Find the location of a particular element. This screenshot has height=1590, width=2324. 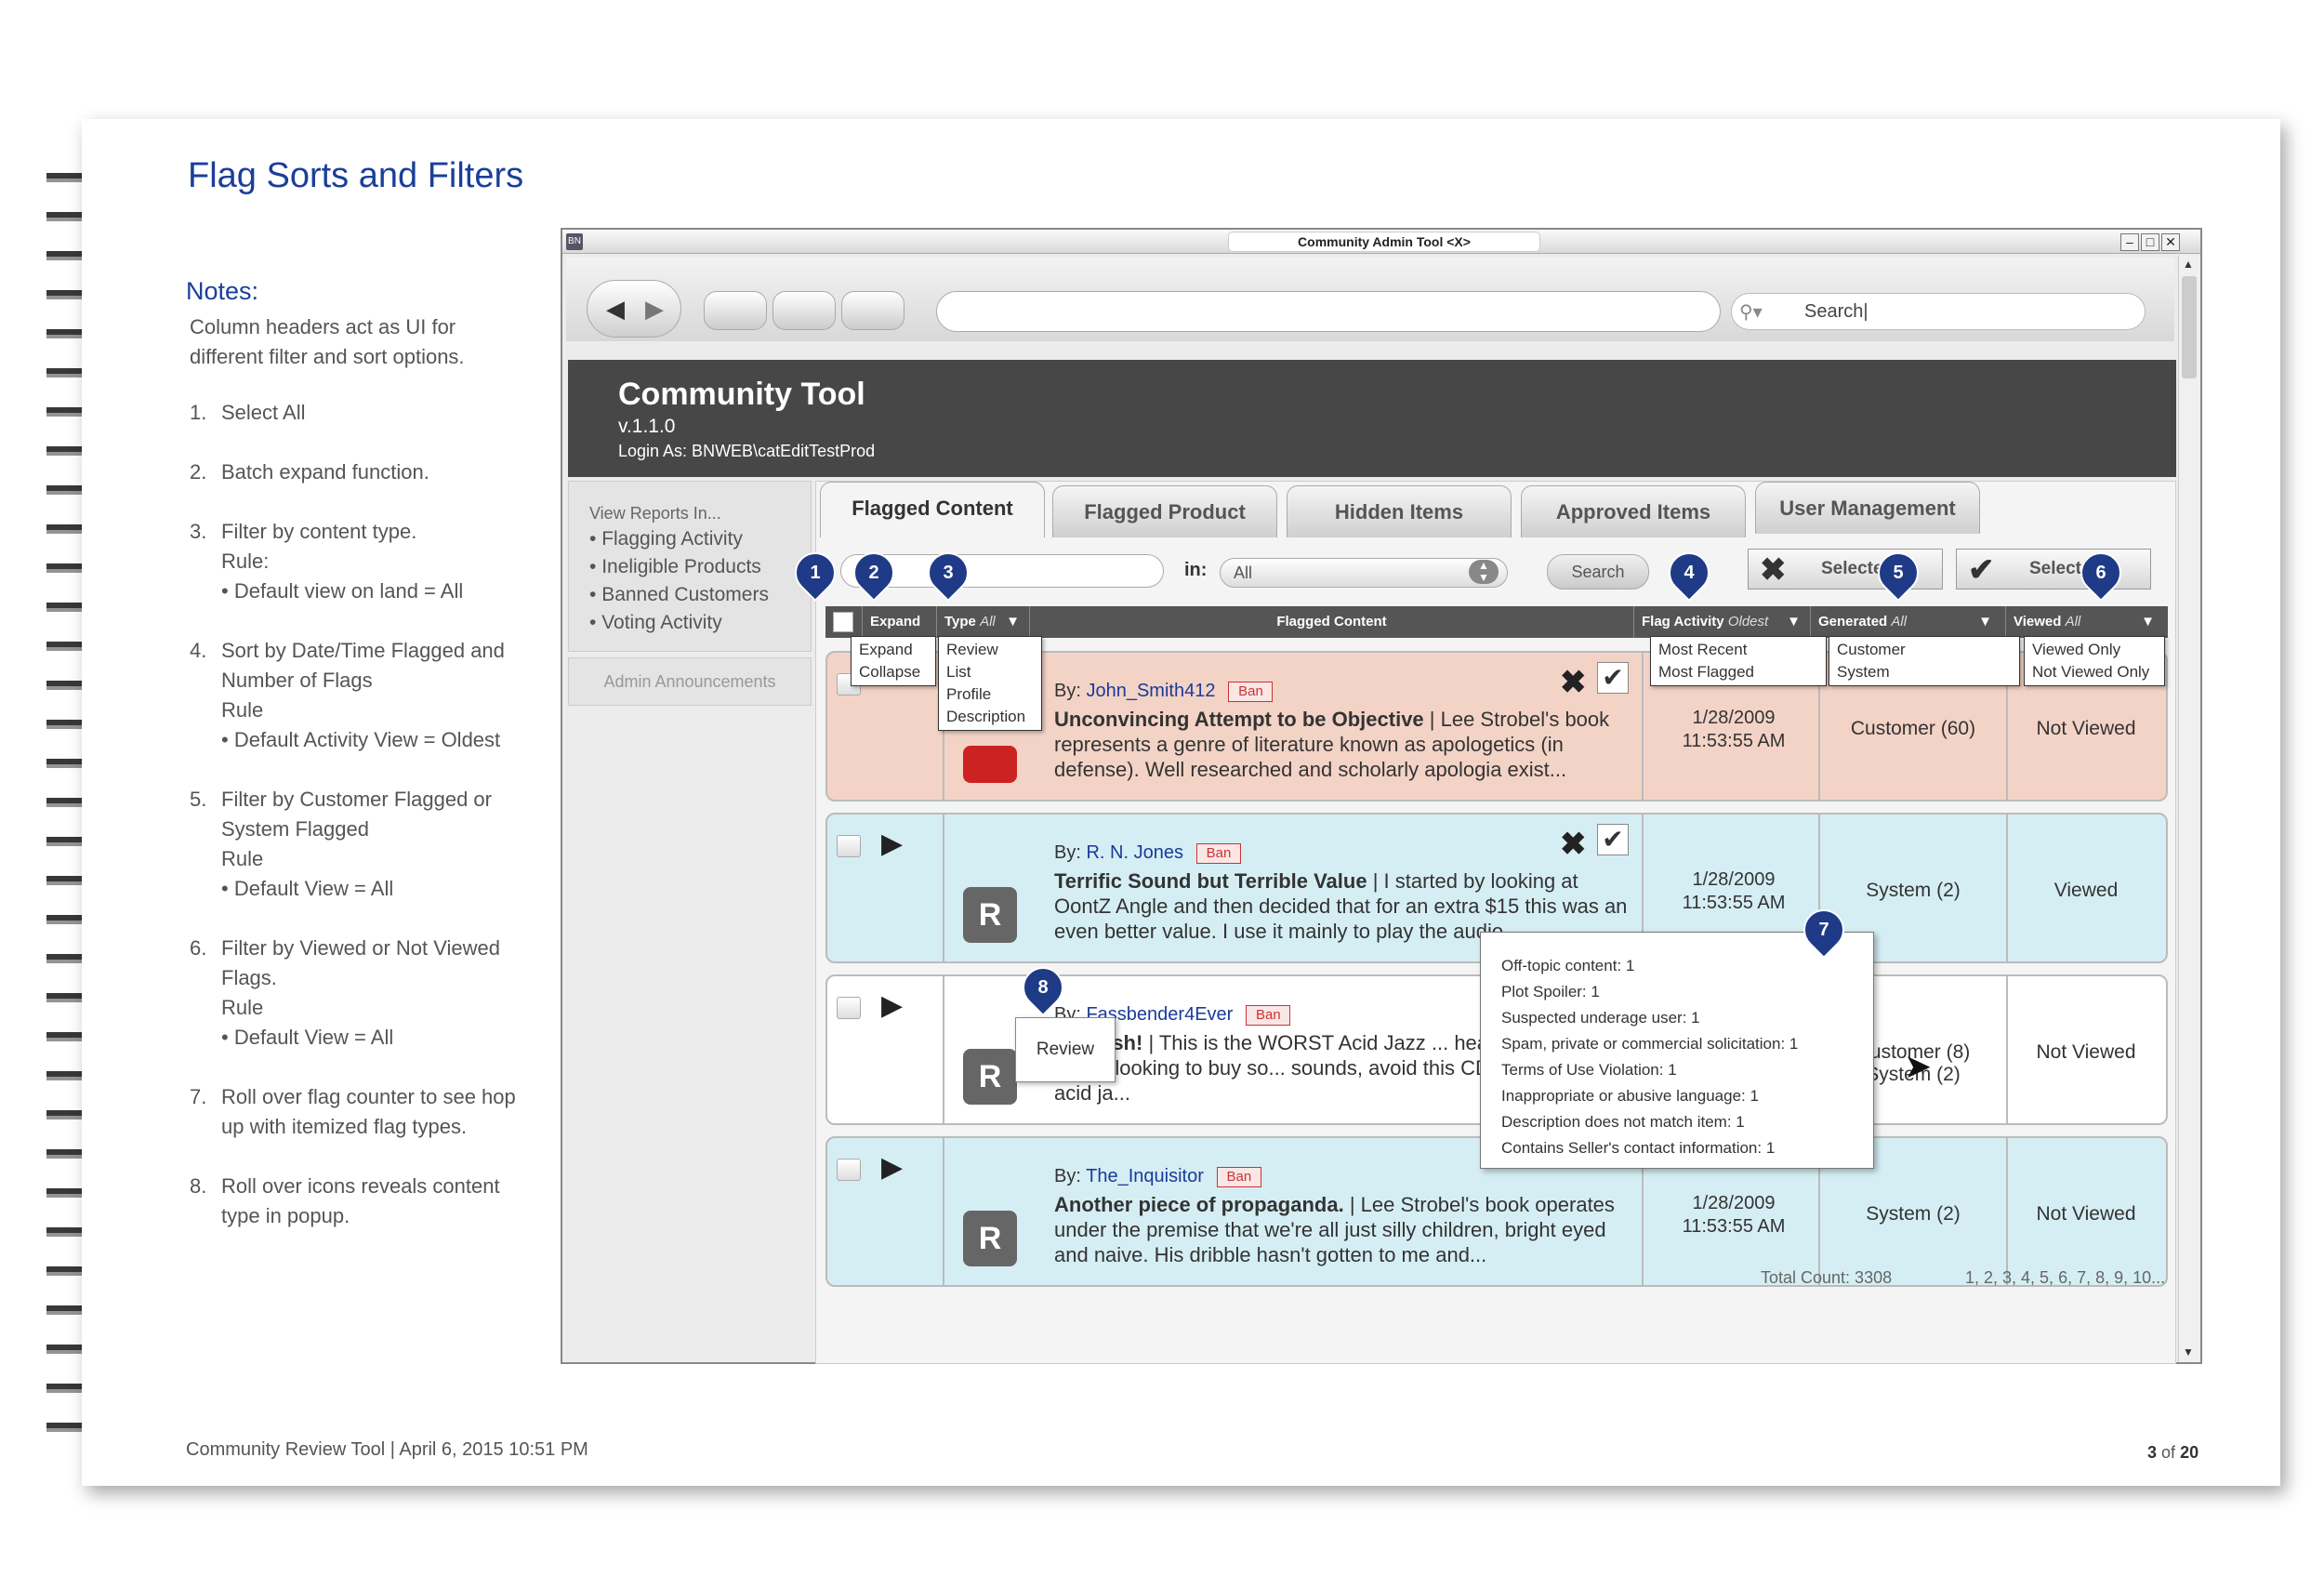

left-nav-item: • Flagging Activity is located at coordinates (666, 539).